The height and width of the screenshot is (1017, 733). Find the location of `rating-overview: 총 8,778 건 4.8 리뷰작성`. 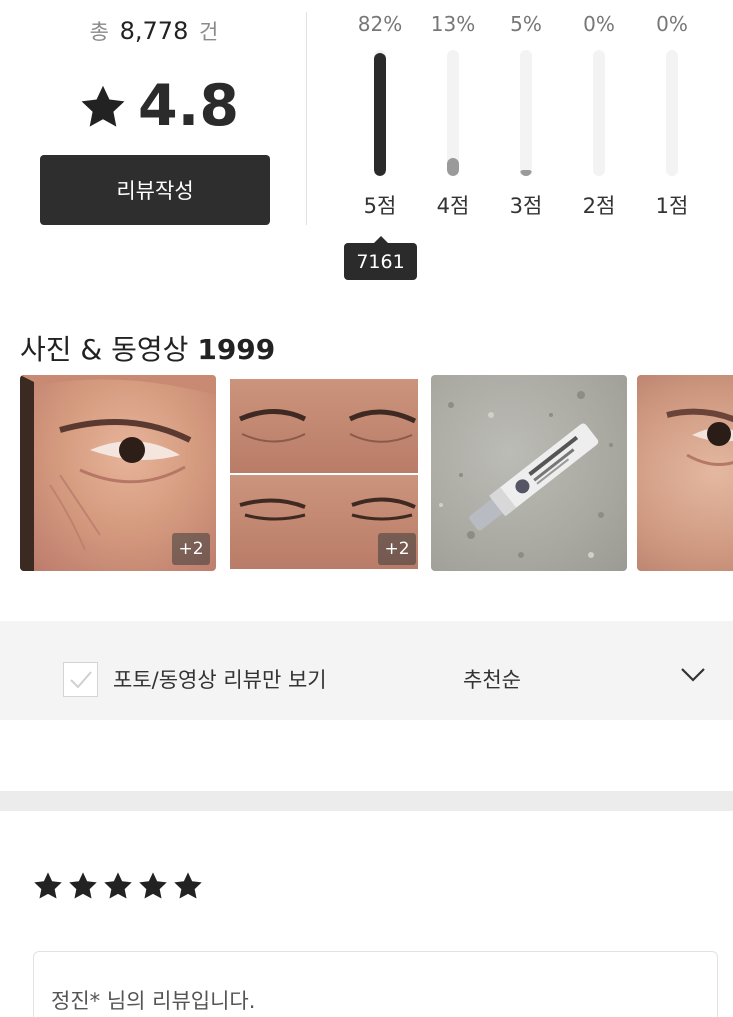

rating-overview: 총 8,778 건 4.8 리뷰작성 is located at coordinates (154, 115).